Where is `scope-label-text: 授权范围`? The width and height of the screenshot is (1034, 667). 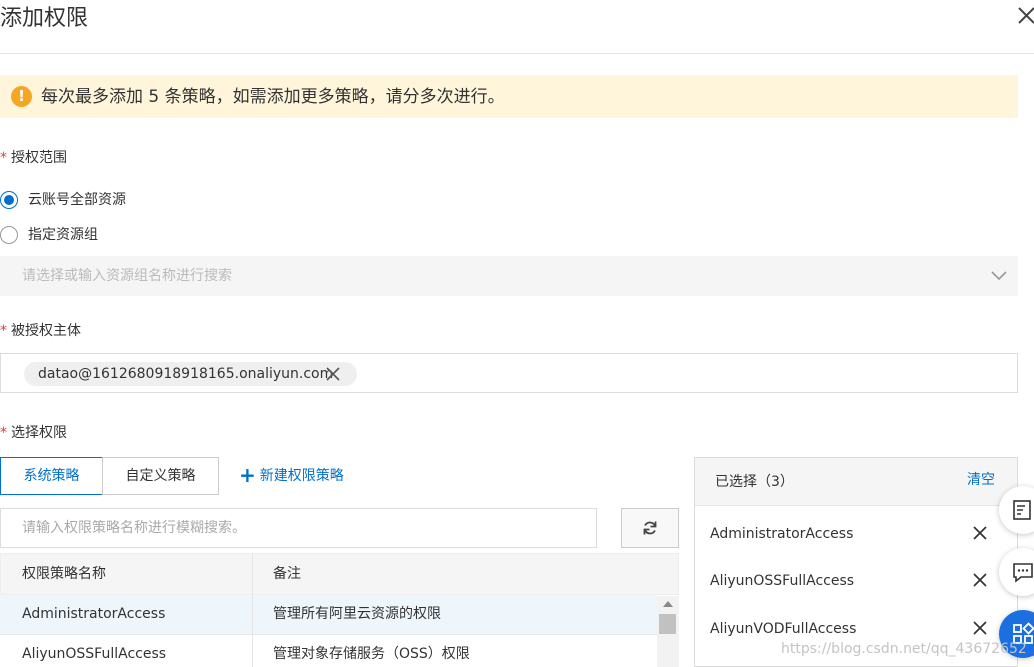 scope-label-text: 授权范围 is located at coordinates (39, 158).